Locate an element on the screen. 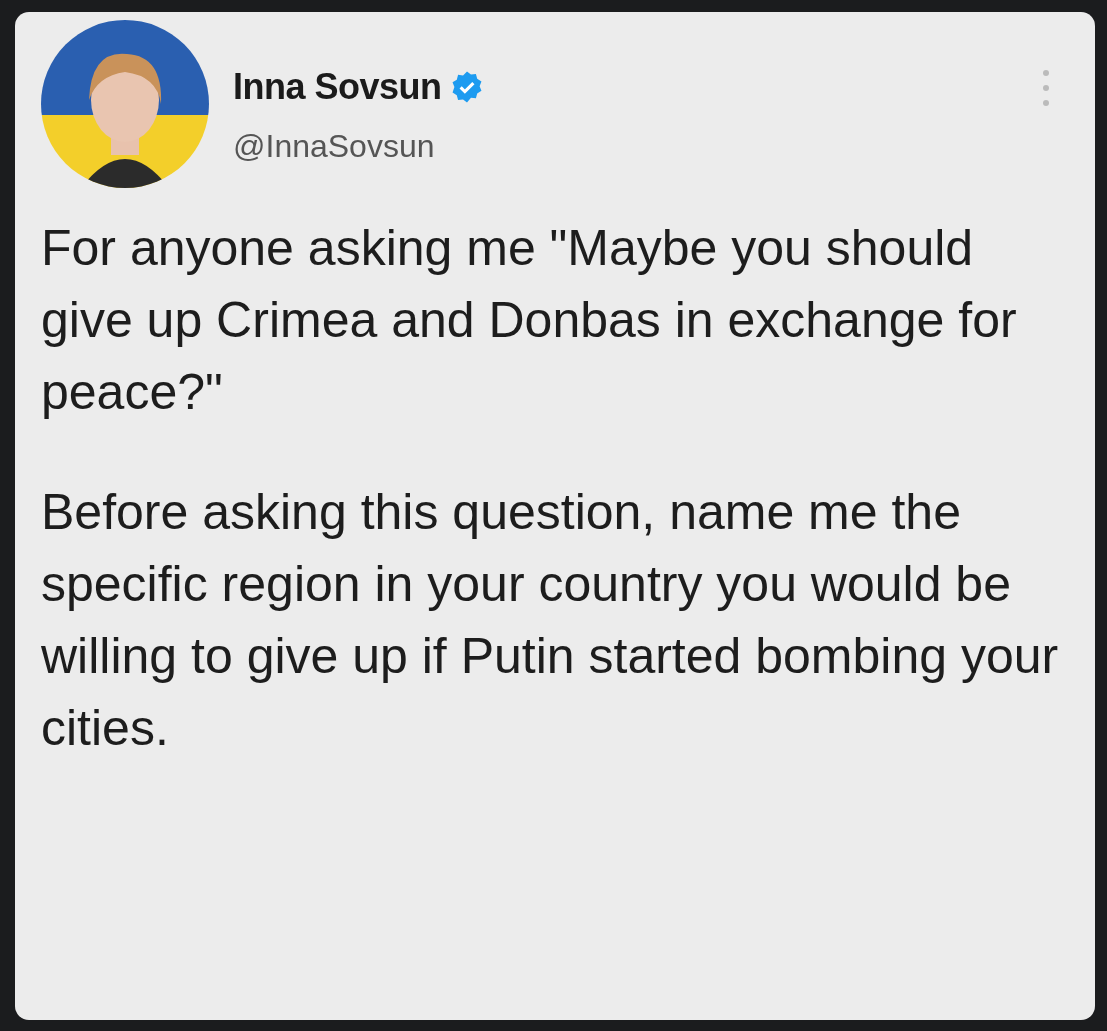 The height and width of the screenshot is (1031, 1107). author-name: Inna Sovsun is located at coordinates (337, 87).